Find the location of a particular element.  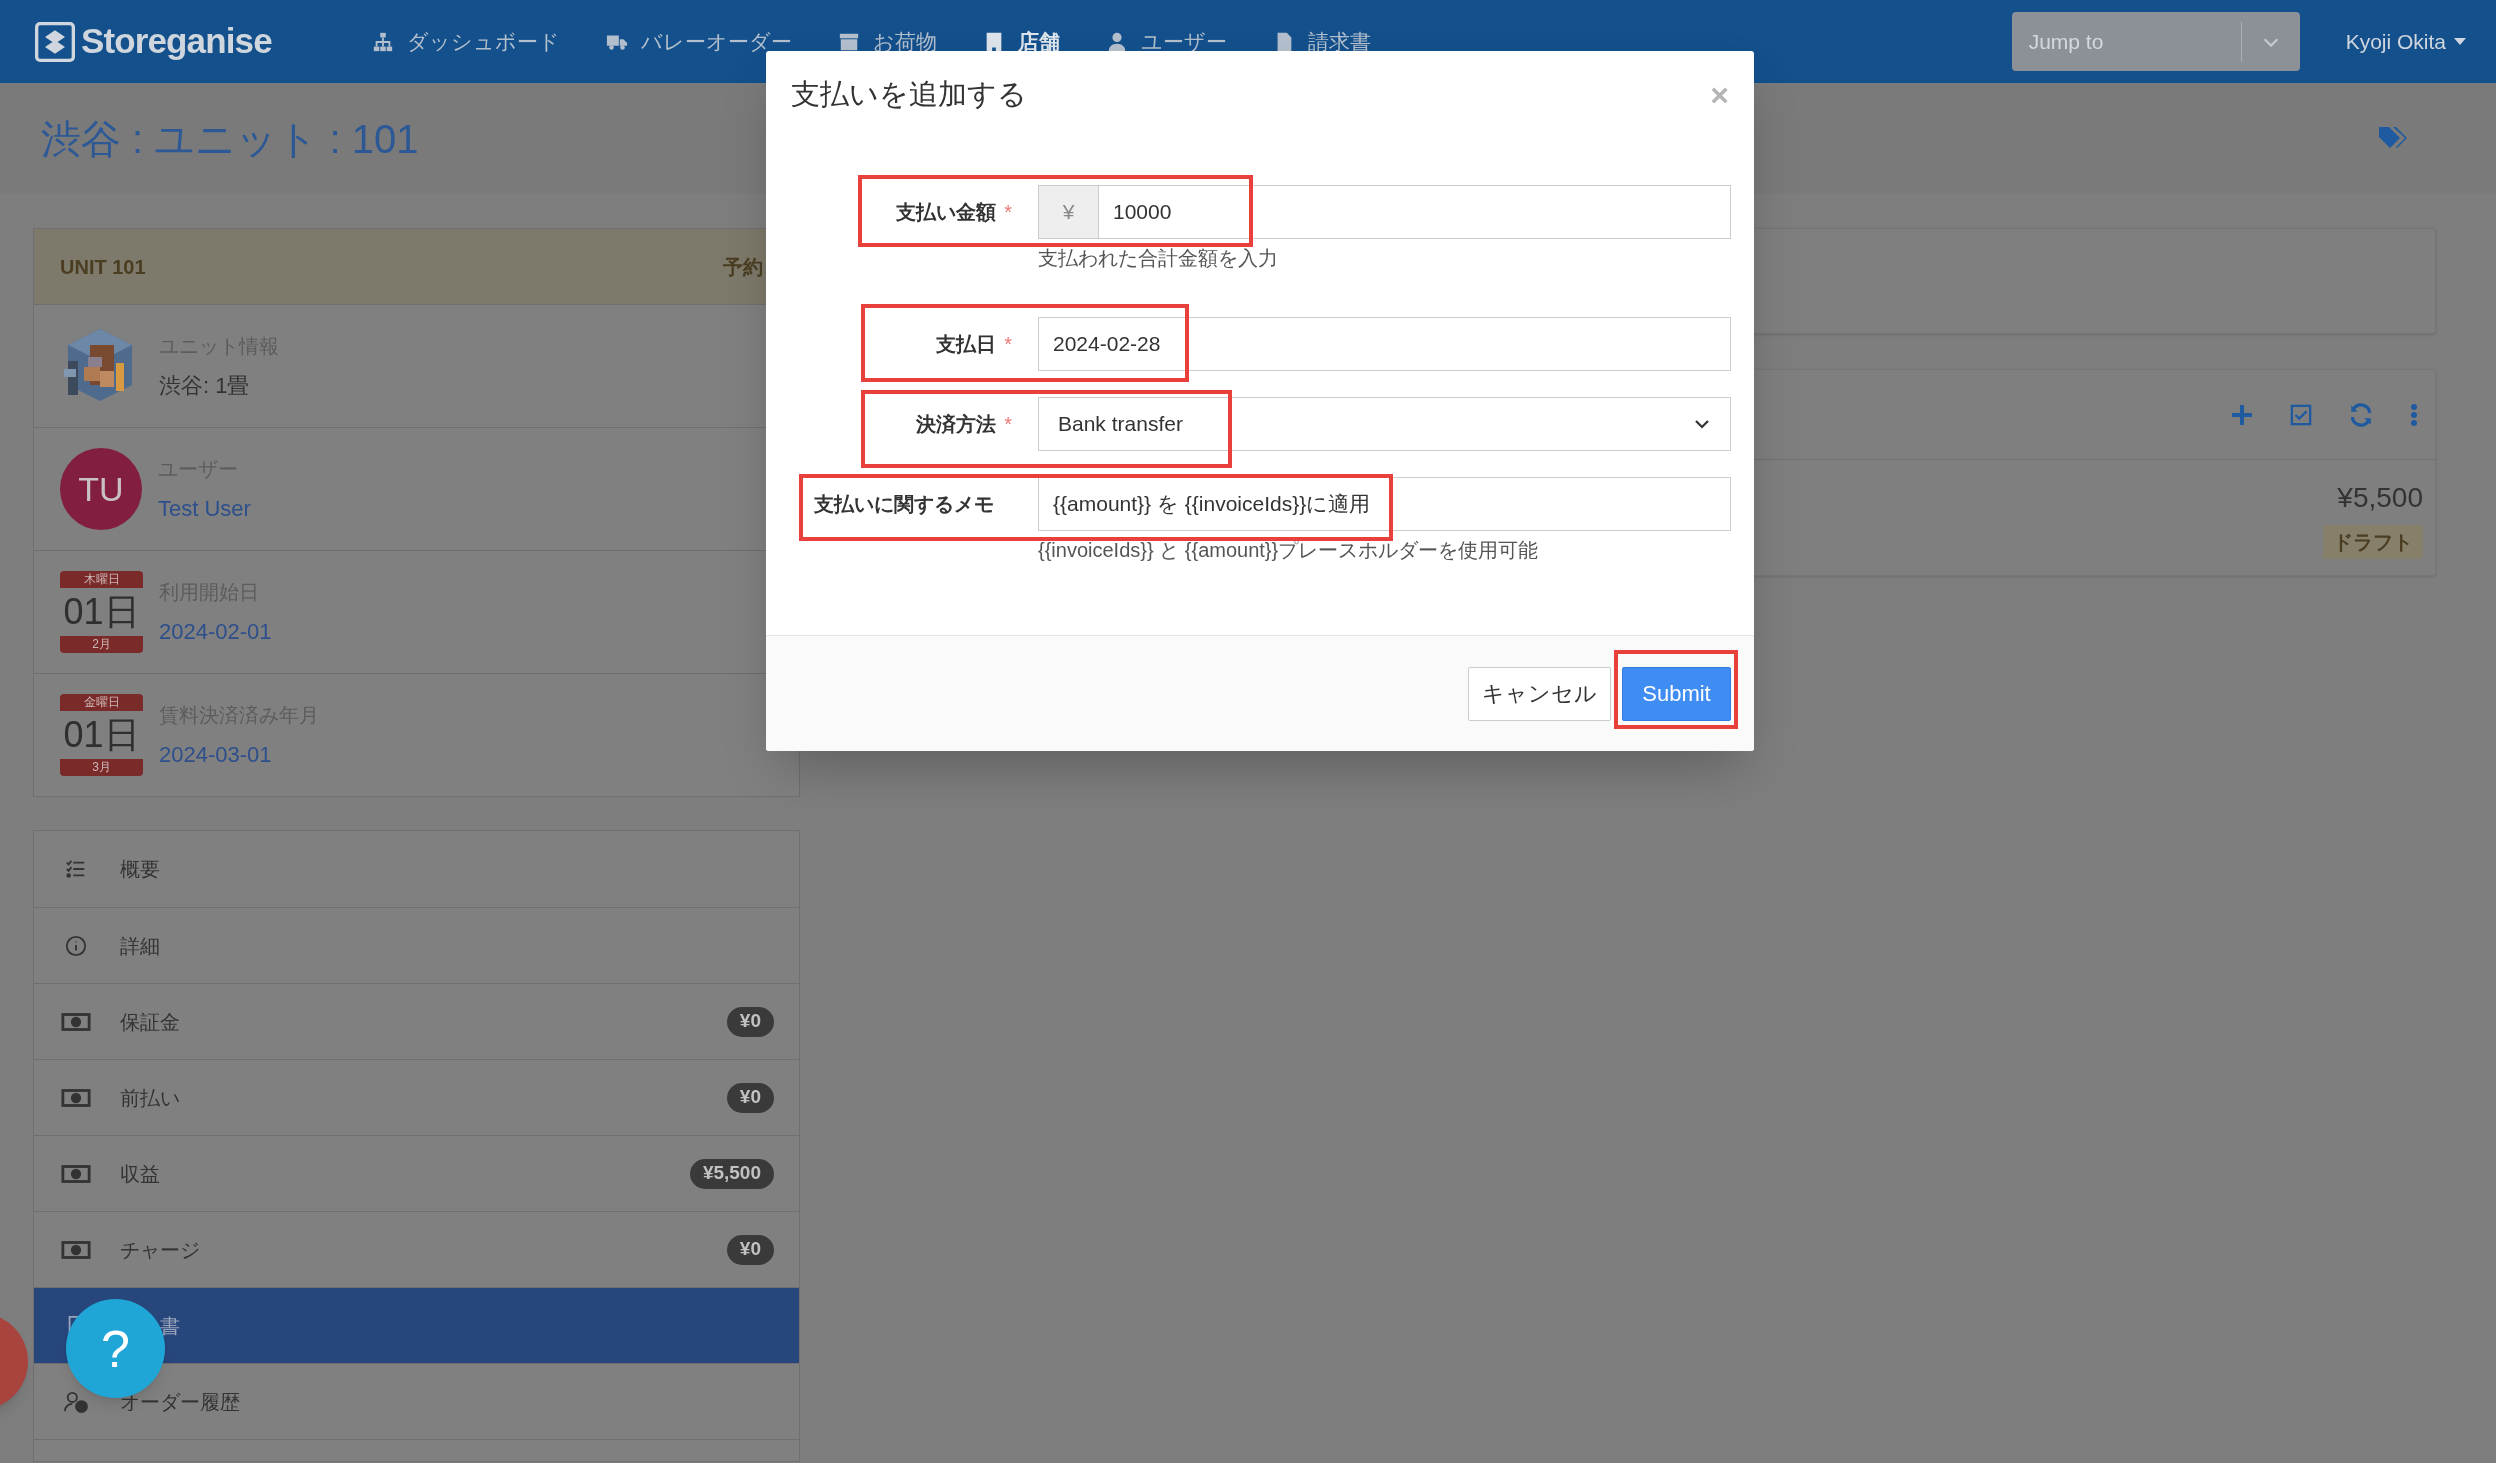

menu-item: 詳細 is located at coordinates (416, 945).